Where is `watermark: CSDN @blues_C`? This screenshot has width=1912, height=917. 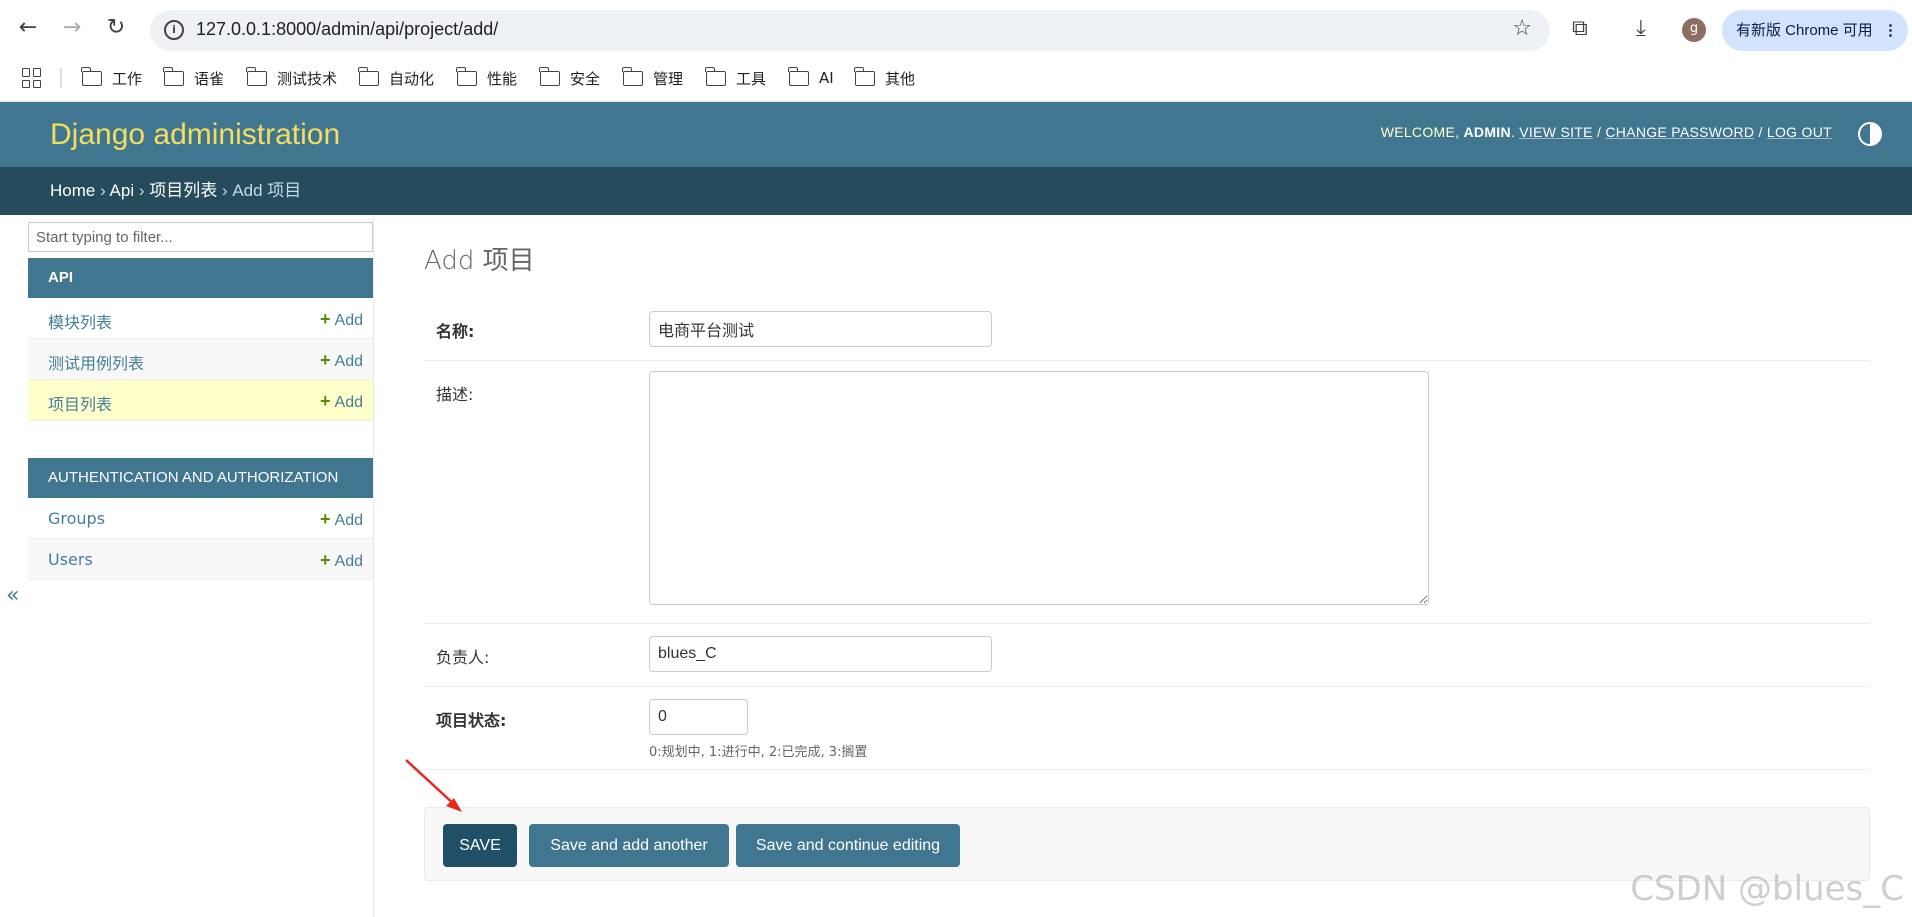
watermark: CSDN @blues_C is located at coordinates (1767, 889).